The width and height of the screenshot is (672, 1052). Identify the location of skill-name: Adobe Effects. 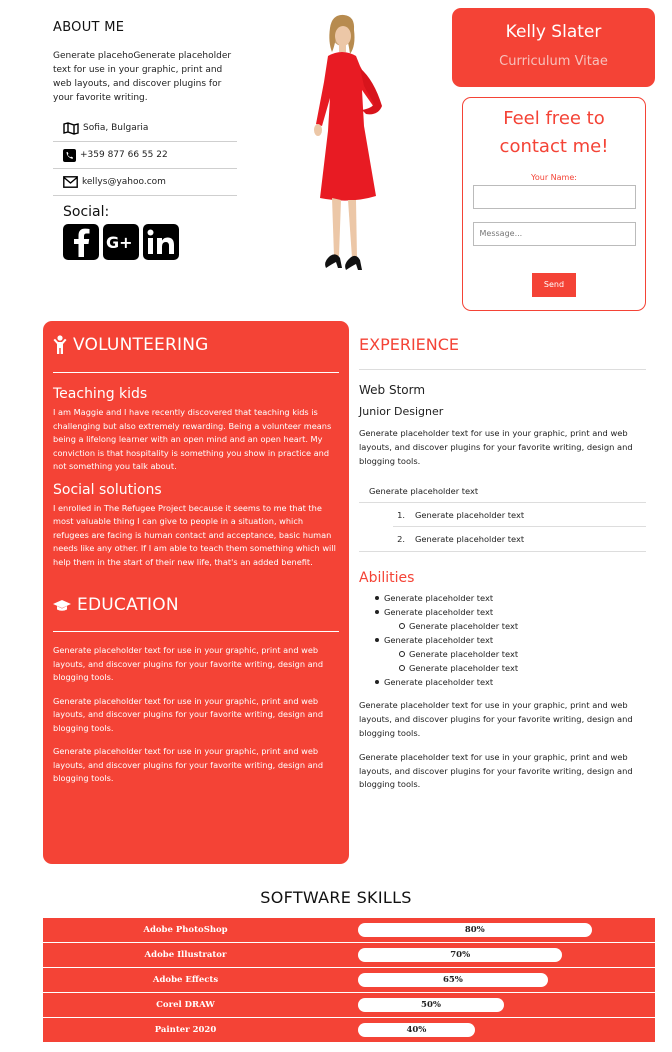
(185, 980).